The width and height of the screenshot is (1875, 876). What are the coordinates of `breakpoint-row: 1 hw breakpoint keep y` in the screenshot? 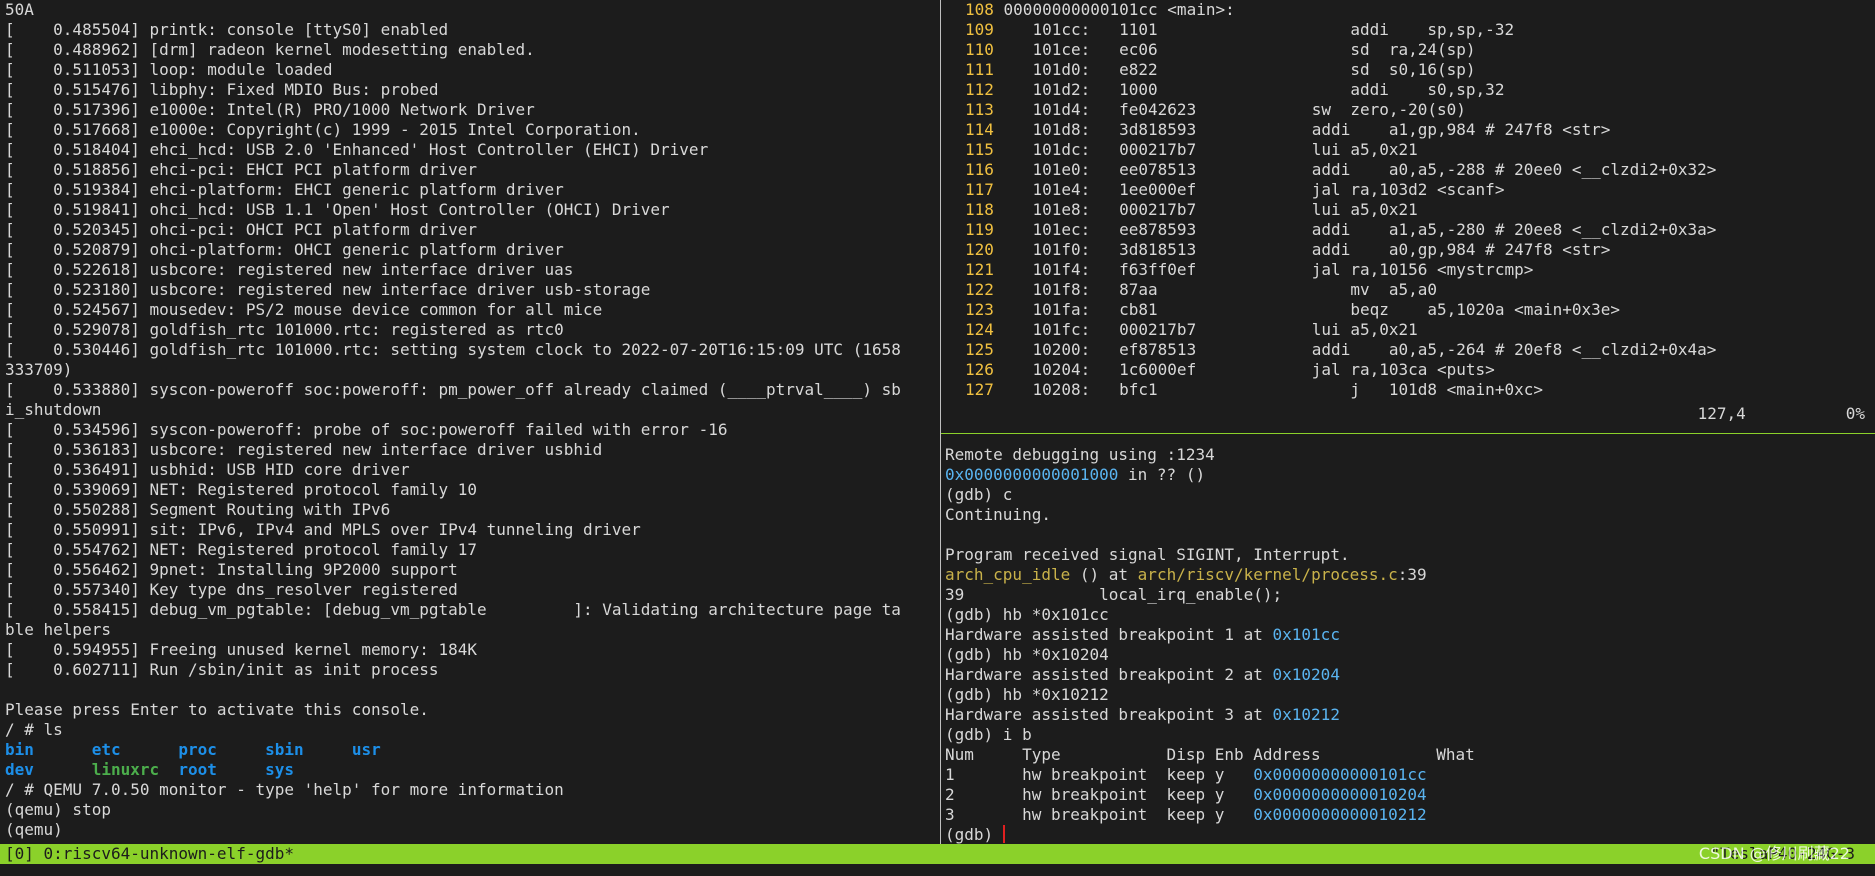 It's located at (1099, 774).